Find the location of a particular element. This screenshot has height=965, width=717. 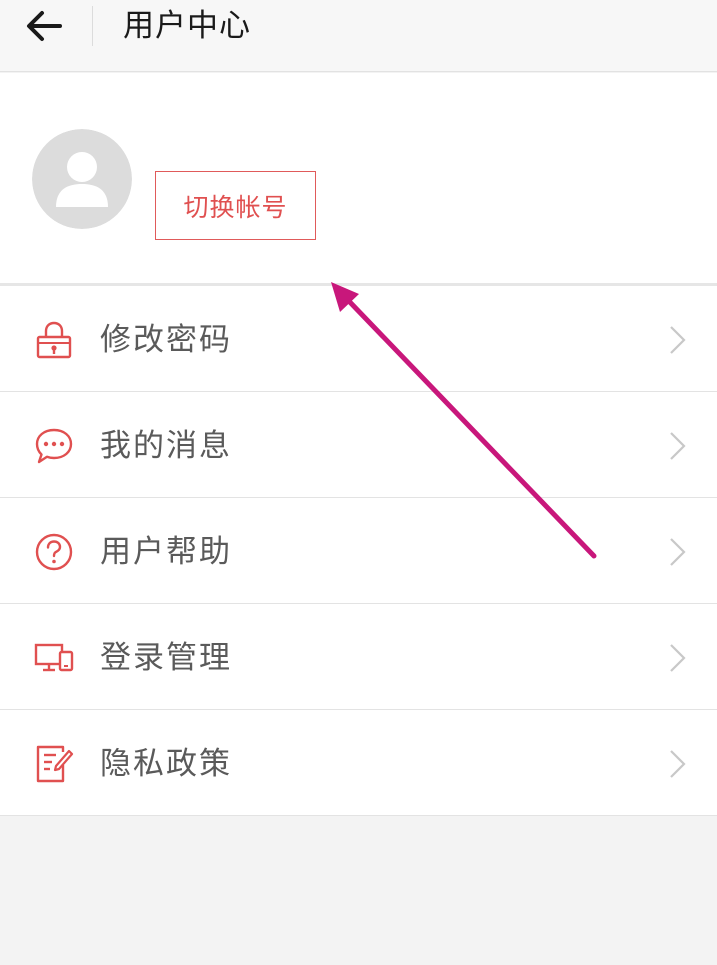

menu-item-label: 我的消息 is located at coordinates (166, 446).